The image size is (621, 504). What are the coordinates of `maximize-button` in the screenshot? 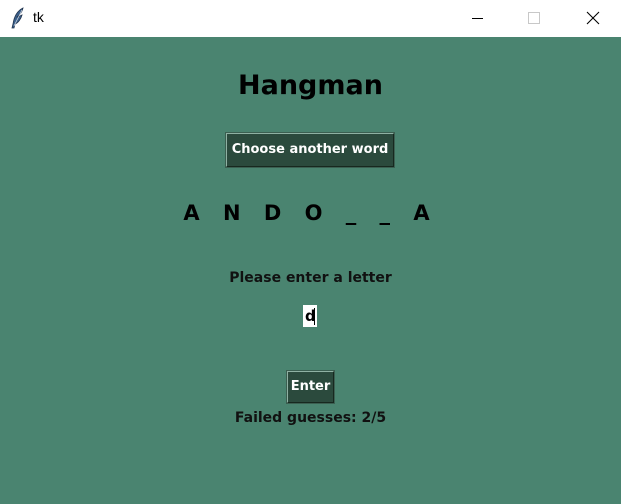 It's located at (534, 18).